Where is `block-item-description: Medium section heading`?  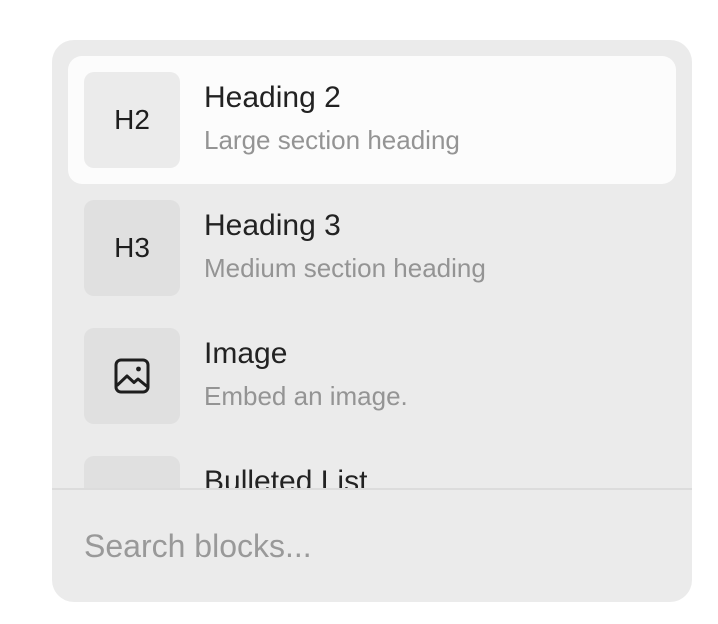
block-item-description: Medium section heading is located at coordinates (345, 268).